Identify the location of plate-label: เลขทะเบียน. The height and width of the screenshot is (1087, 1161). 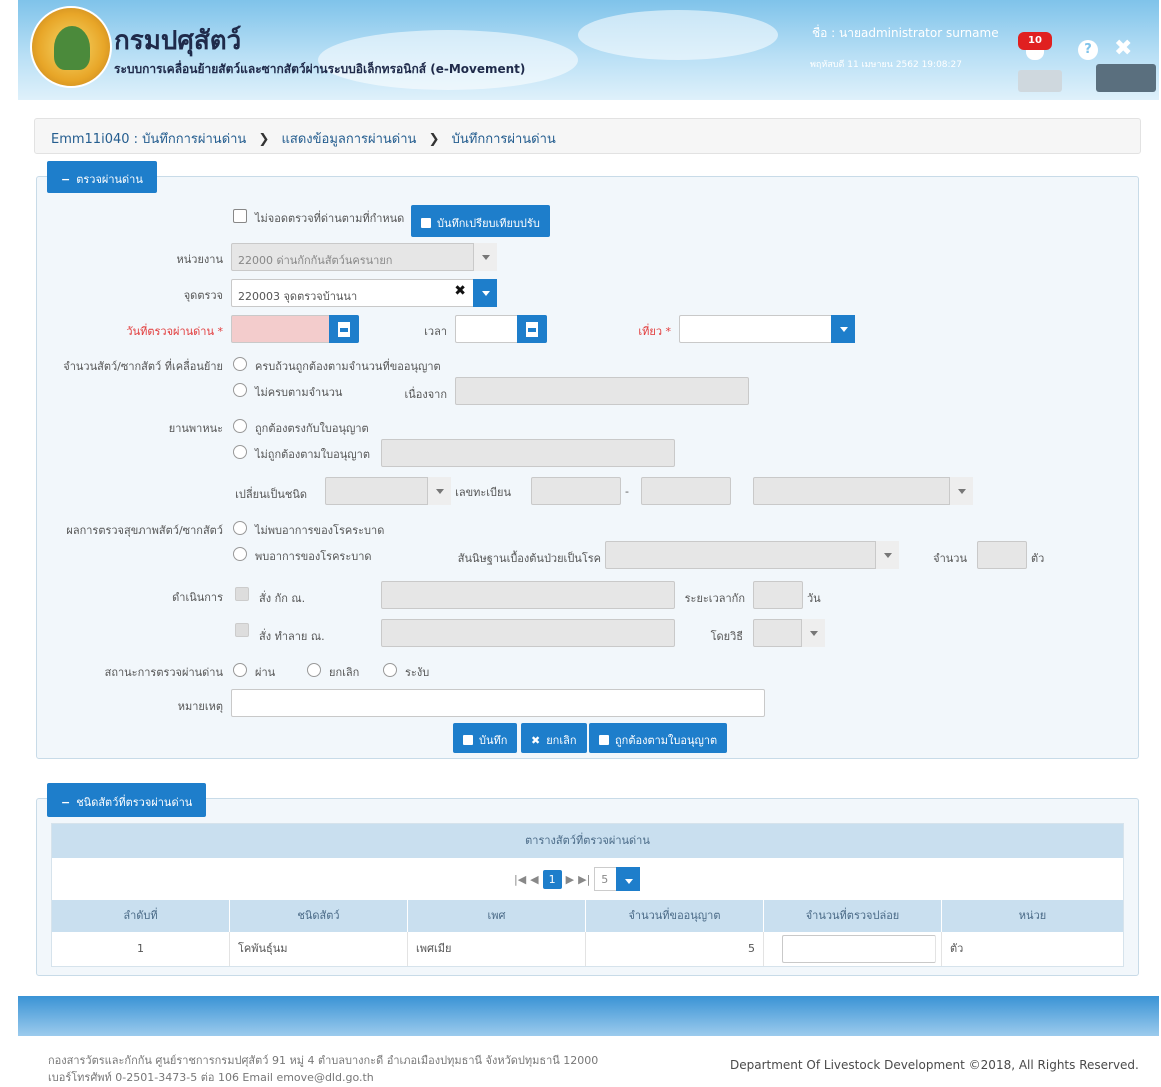
(483, 492).